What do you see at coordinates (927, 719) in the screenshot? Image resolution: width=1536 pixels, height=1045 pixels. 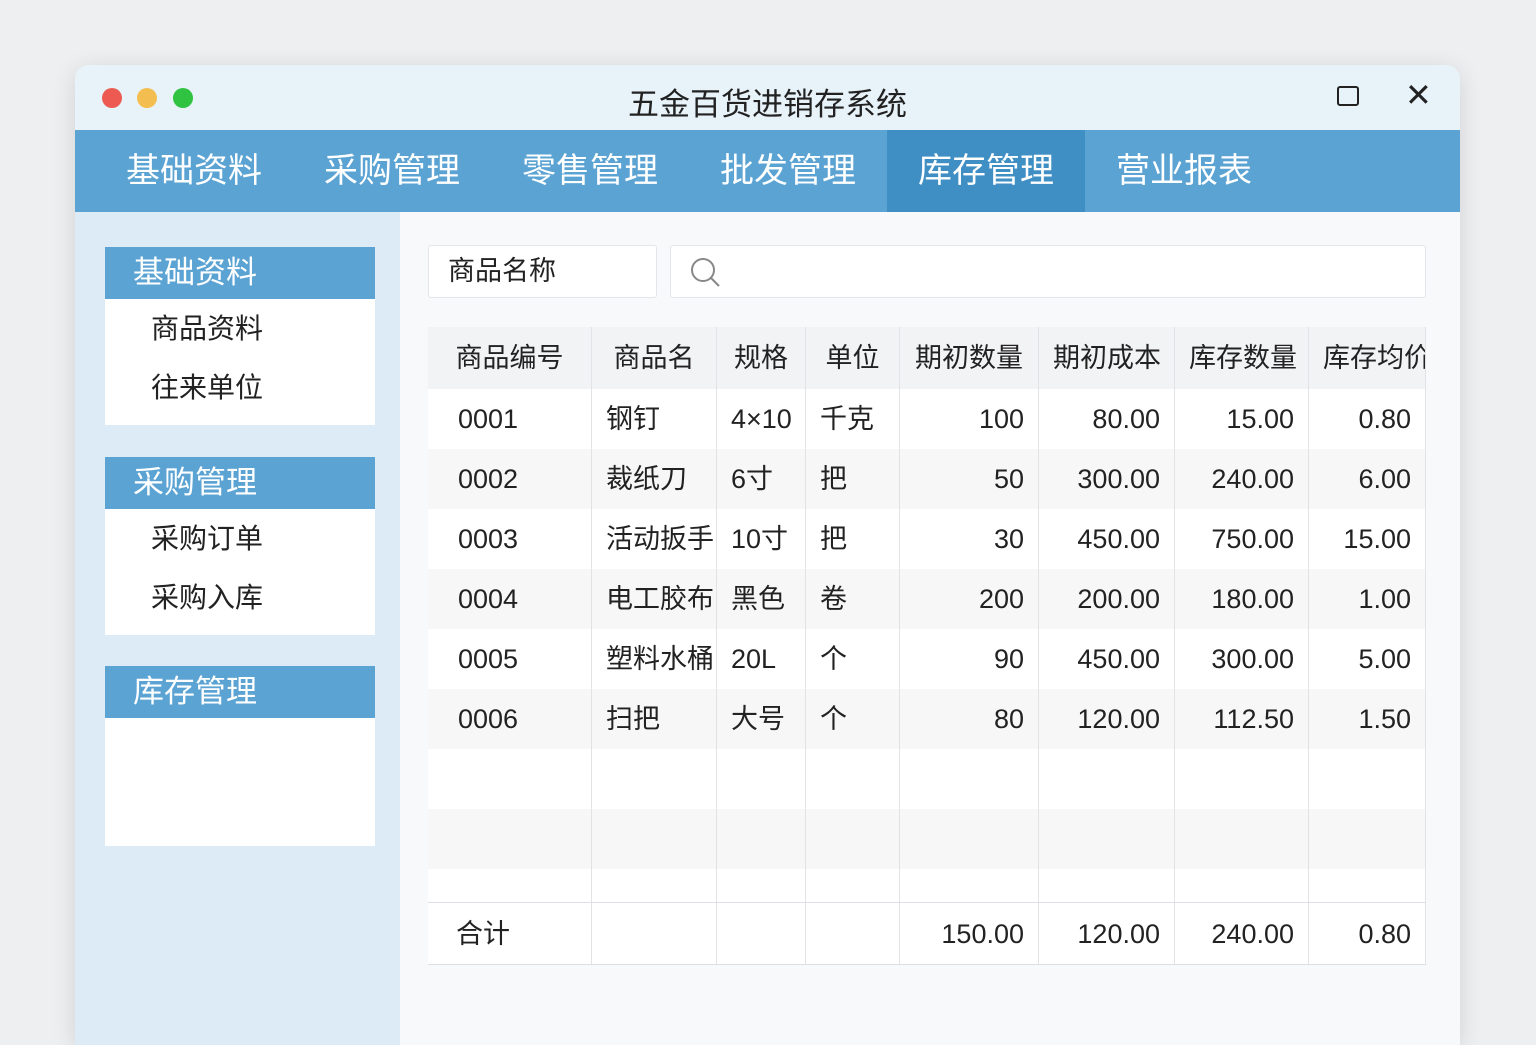 I see `table-row: 0006 扫把 大号个 80 120.00 112.50 1.50` at bounding box center [927, 719].